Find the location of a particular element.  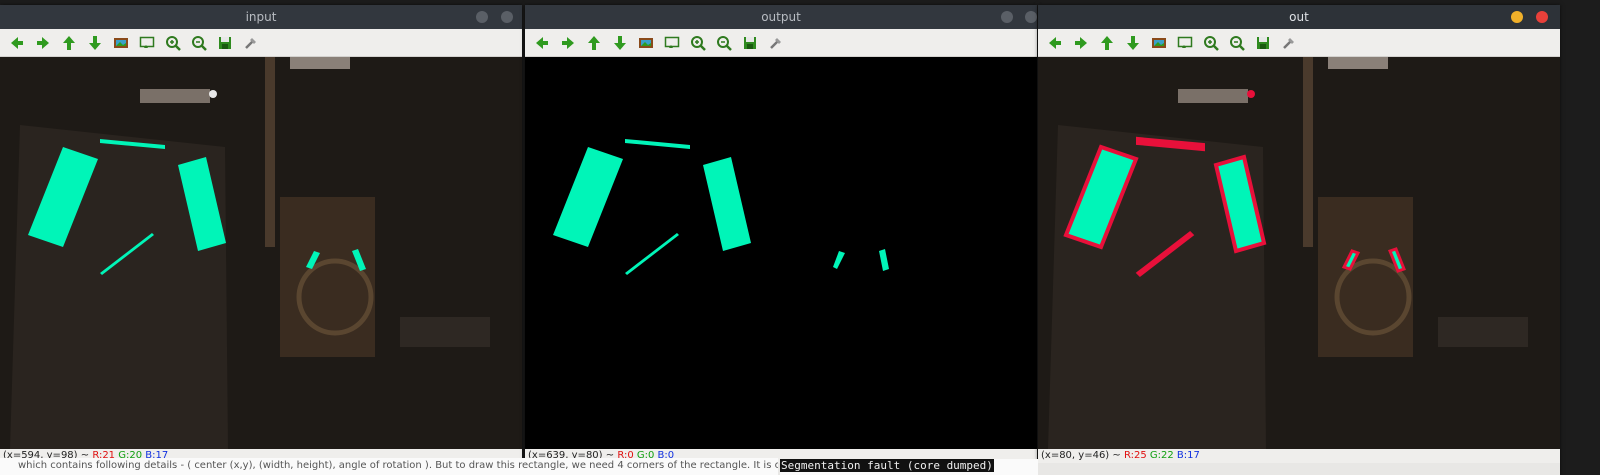

window-title-bar: output is located at coordinates (781, 17).